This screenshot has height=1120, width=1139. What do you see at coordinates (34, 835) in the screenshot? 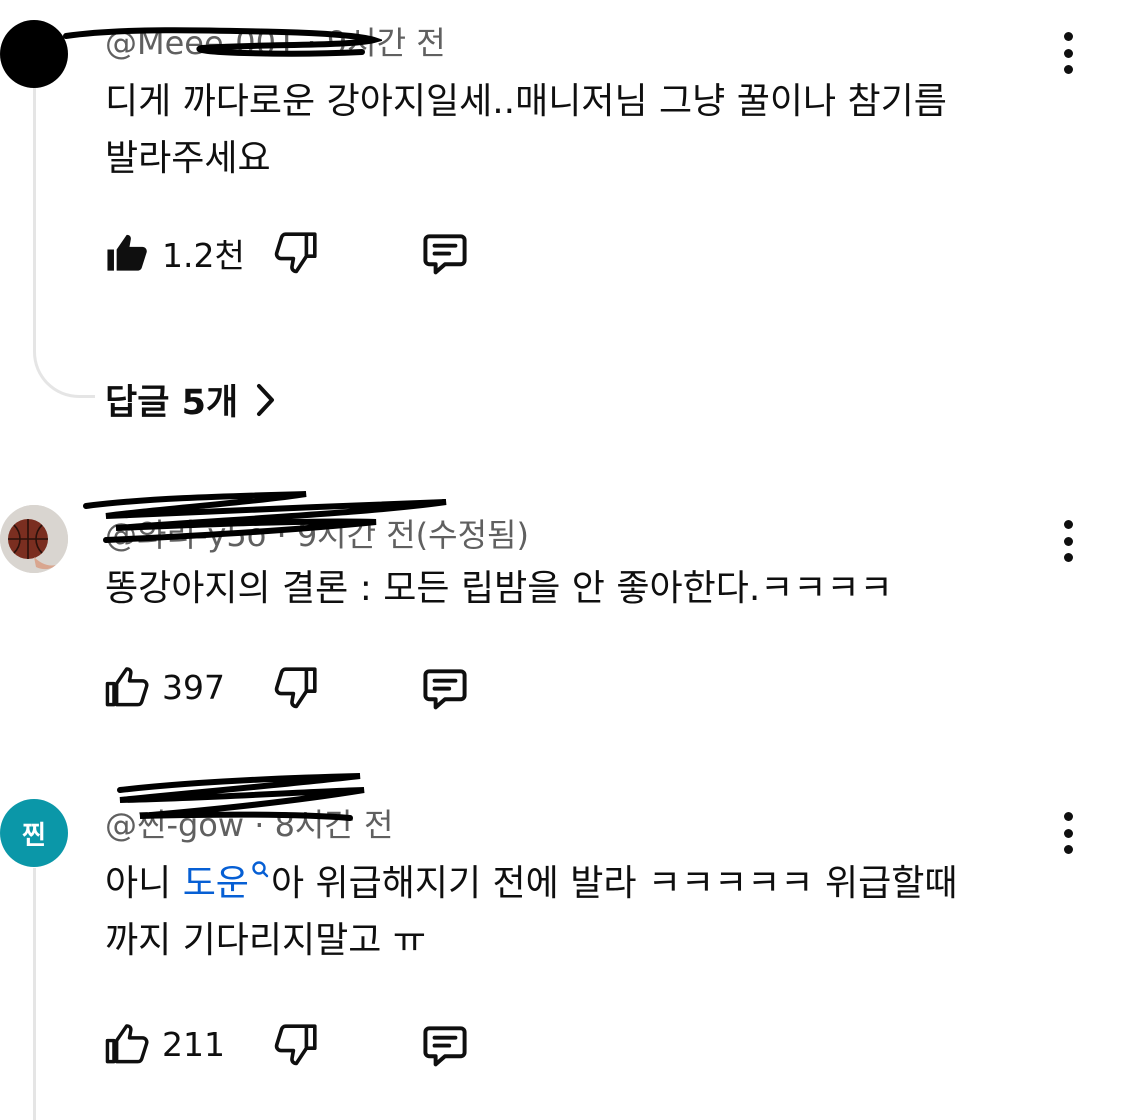
I see `avatar-letter: 찐` at bounding box center [34, 835].